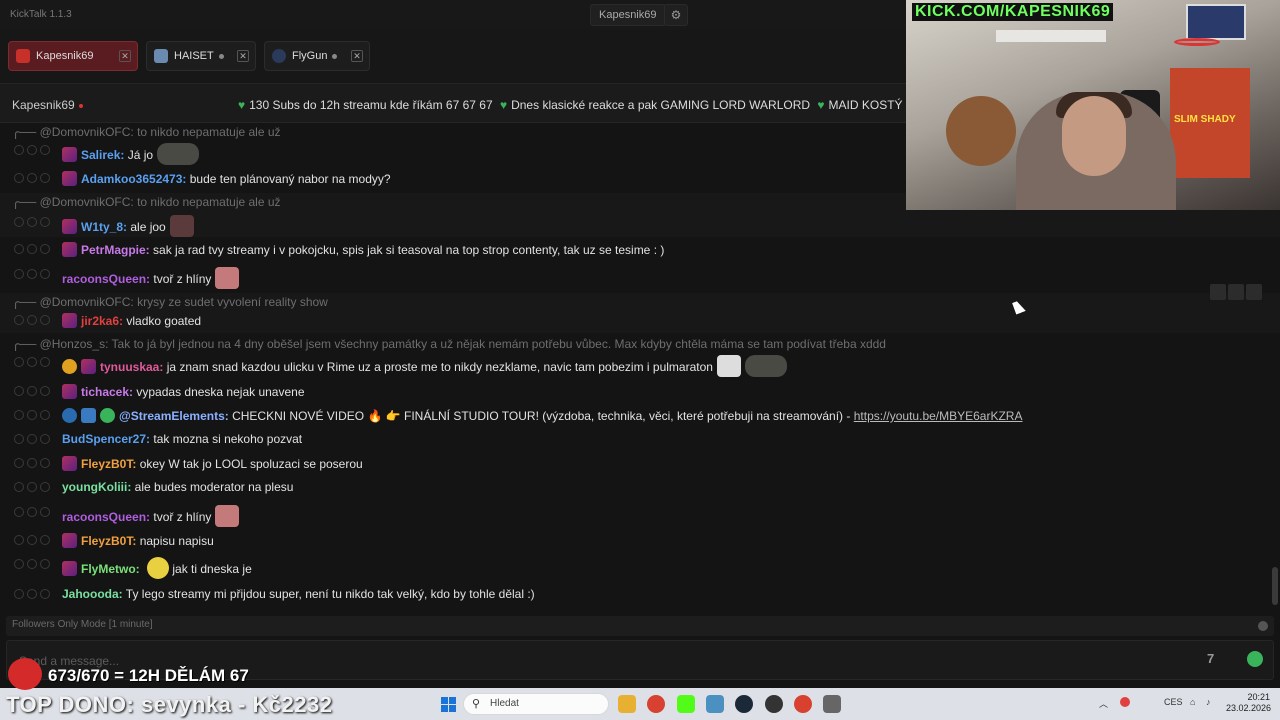  I want to click on chevron-up-icon: ︿, so click(1103, 703).